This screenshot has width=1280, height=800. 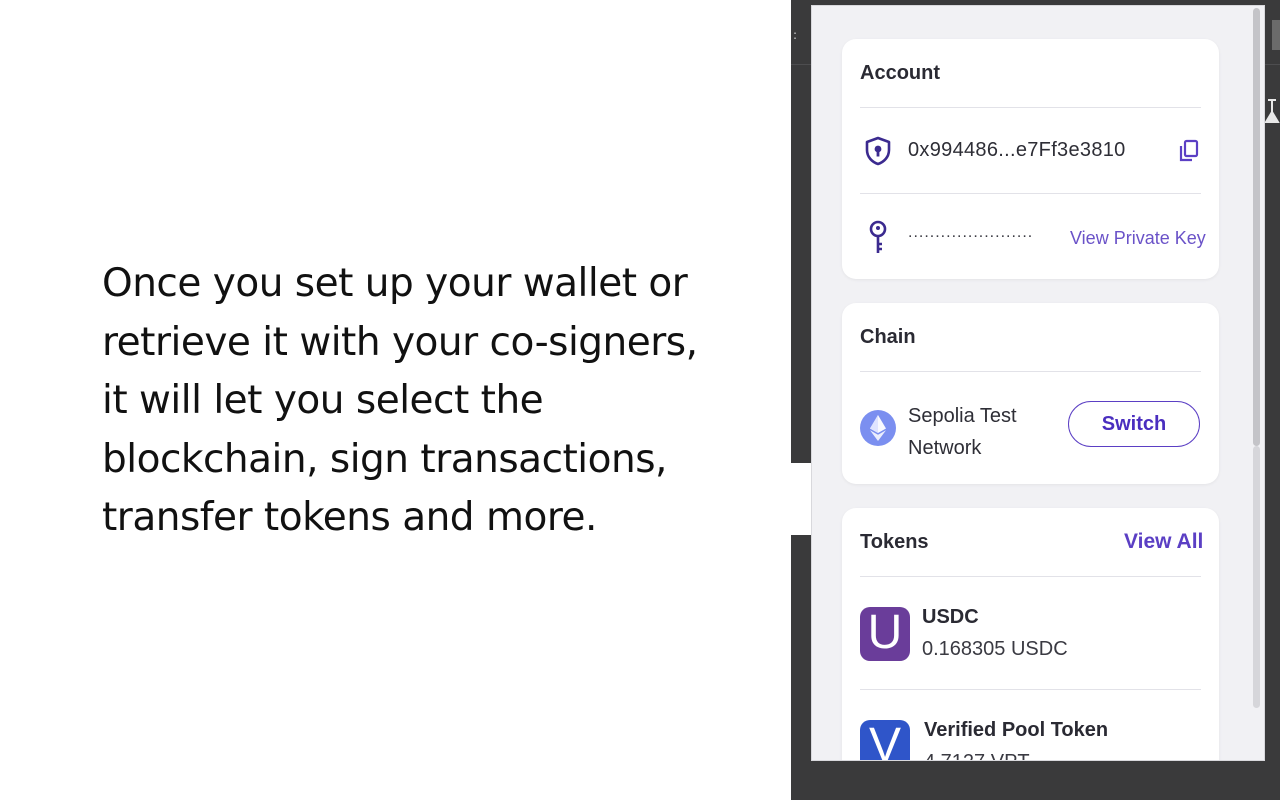 I want to click on popup-scrollbar, so click(x=1257, y=383).